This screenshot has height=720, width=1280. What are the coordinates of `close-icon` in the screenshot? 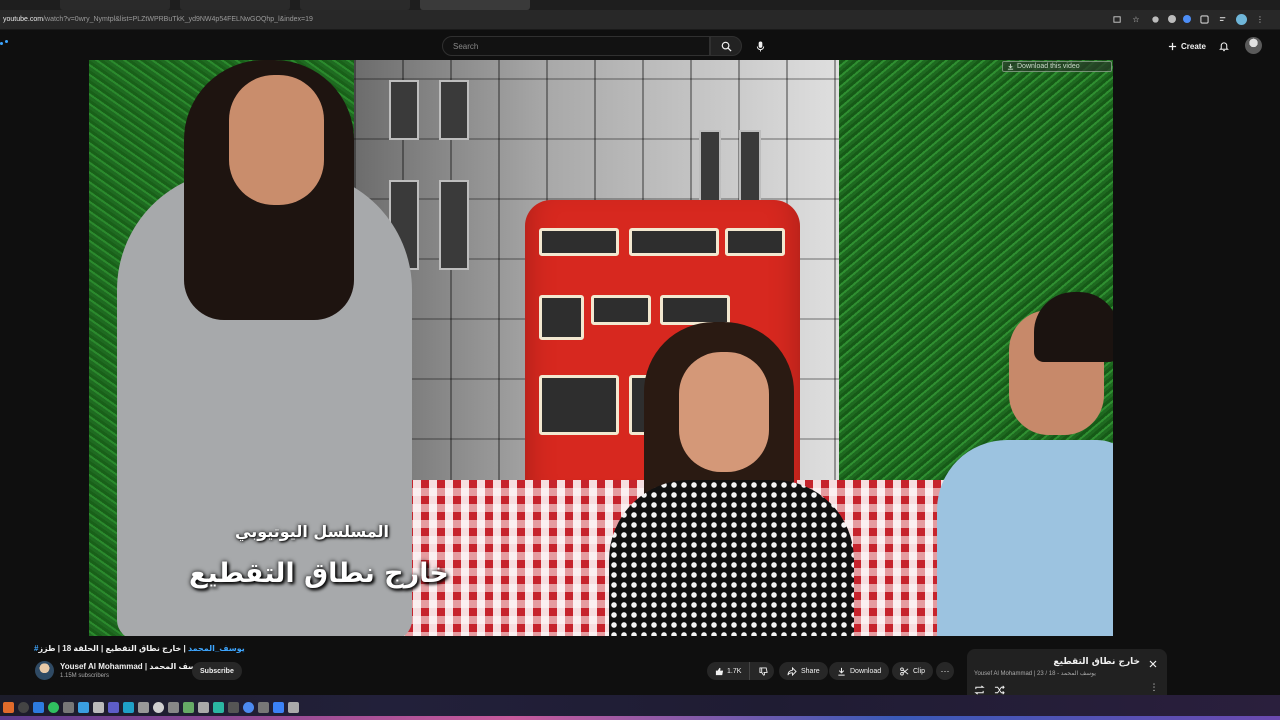 It's located at (1153, 664).